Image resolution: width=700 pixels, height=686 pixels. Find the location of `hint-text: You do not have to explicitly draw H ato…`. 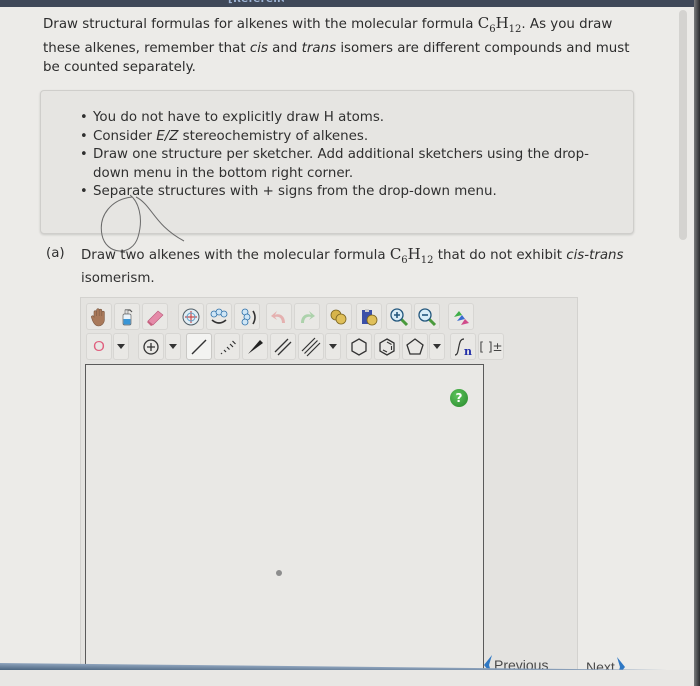

hint-text: You do not have to explicitly draw H ato… is located at coordinates (239, 117).